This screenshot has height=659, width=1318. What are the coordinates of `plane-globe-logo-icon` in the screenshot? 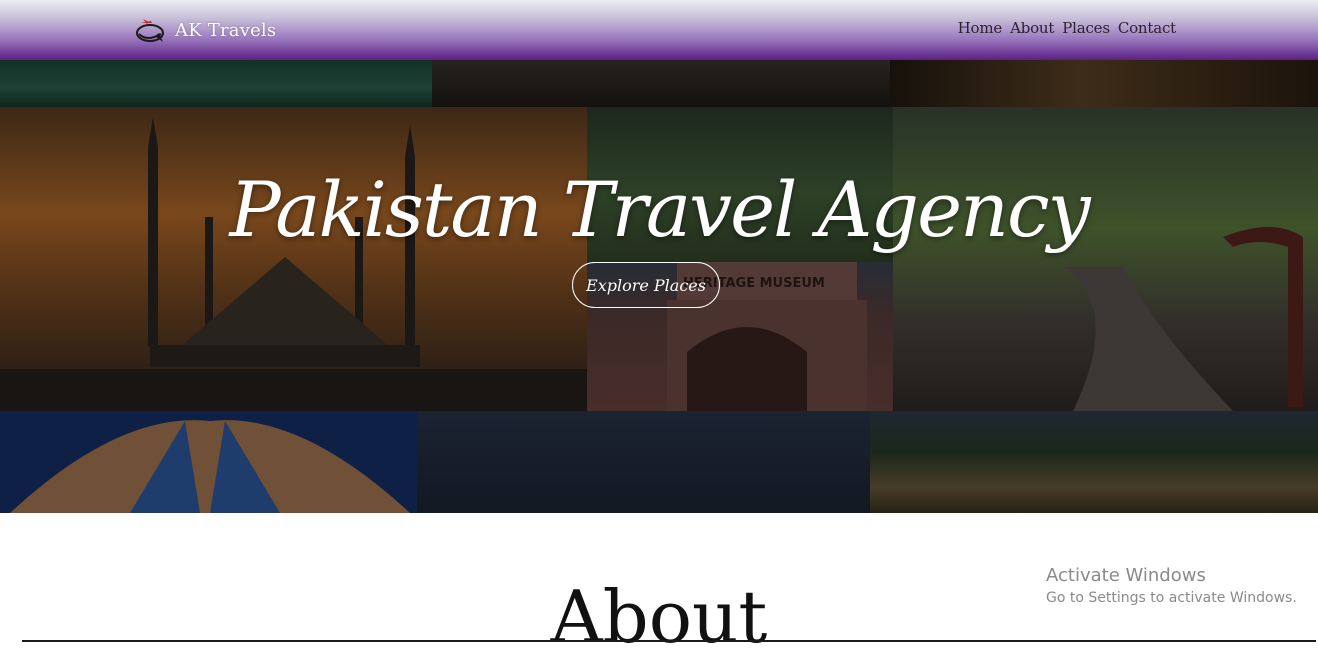 It's located at (150, 30).